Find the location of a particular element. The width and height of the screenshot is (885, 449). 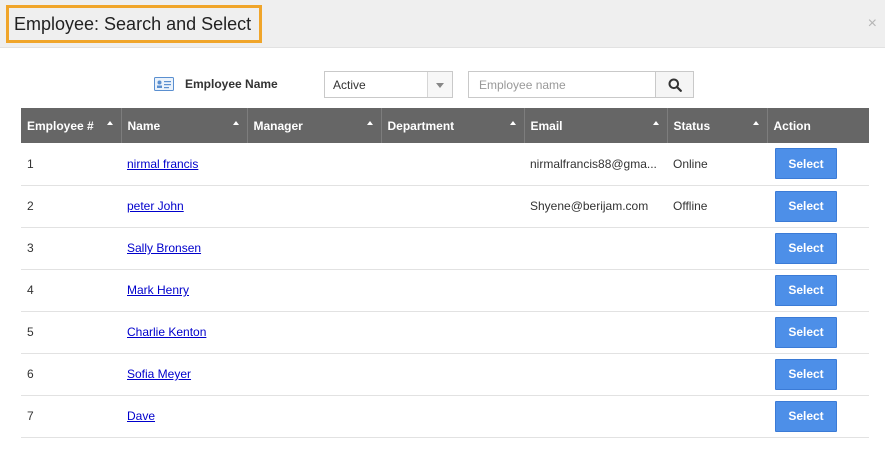

status-select-value: Active is located at coordinates (349, 85).